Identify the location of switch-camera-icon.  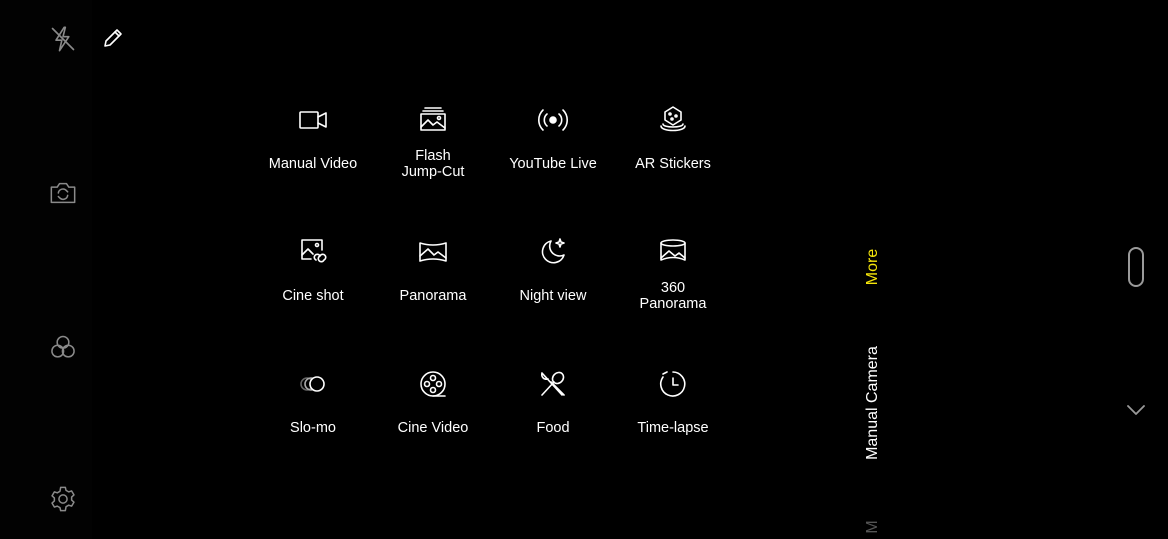
(63, 193).